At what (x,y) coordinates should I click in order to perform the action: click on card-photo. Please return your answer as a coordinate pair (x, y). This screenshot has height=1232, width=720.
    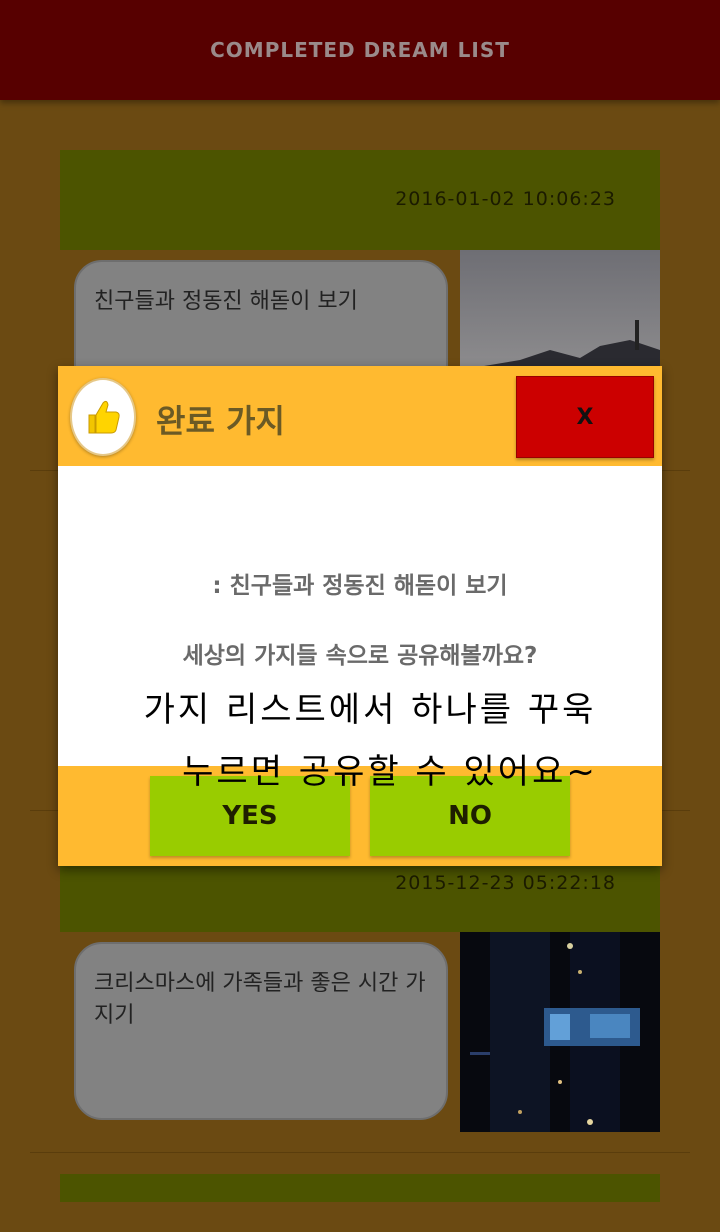
    Looking at the image, I should click on (560, 1032).